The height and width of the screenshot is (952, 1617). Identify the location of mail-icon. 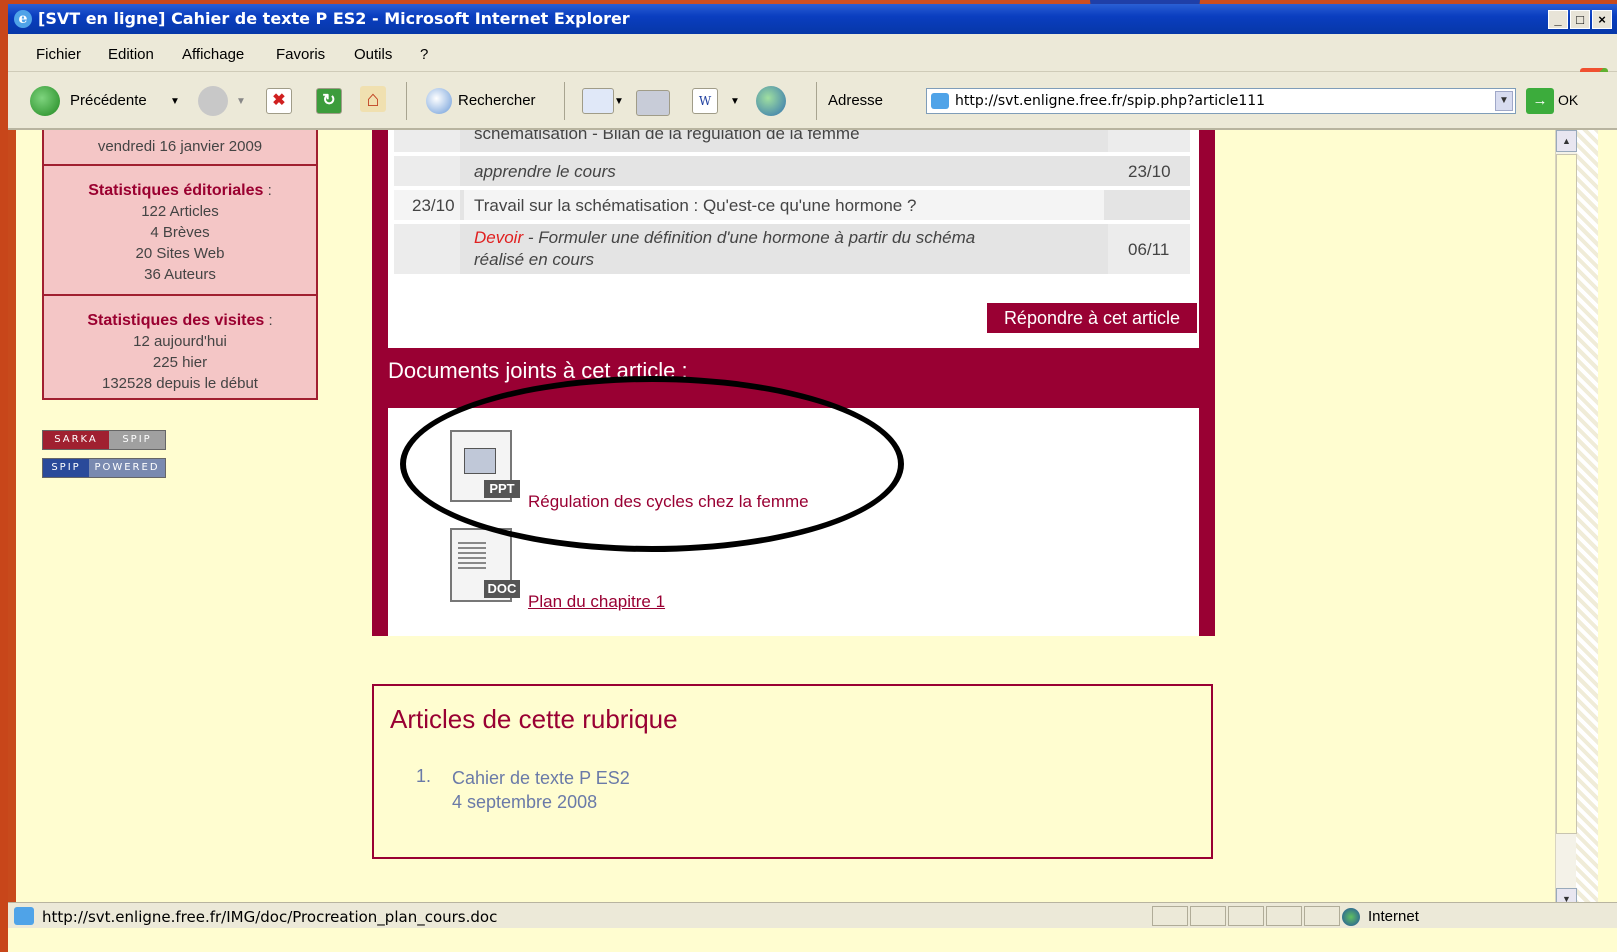
(598, 101).